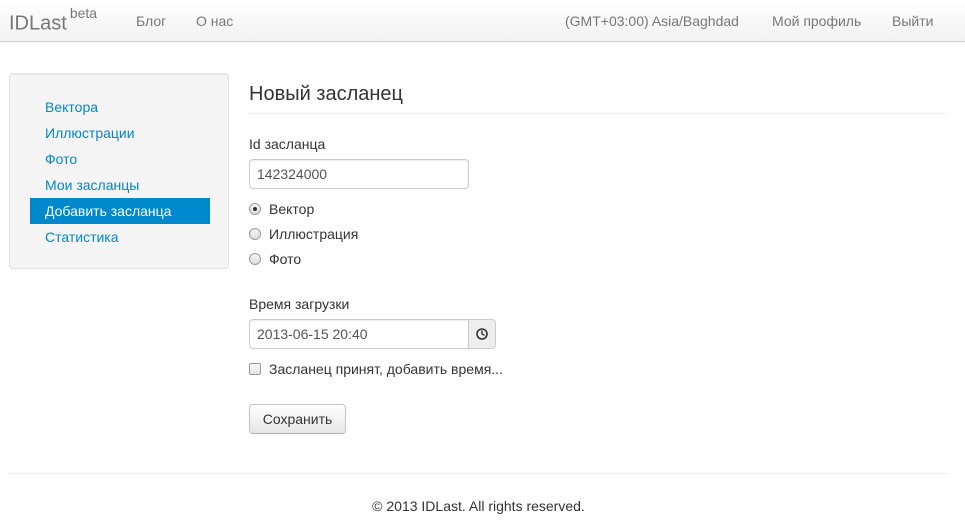 Image resolution: width=965 pixels, height=525 pixels. I want to click on radio-label: Вектор, so click(292, 209).